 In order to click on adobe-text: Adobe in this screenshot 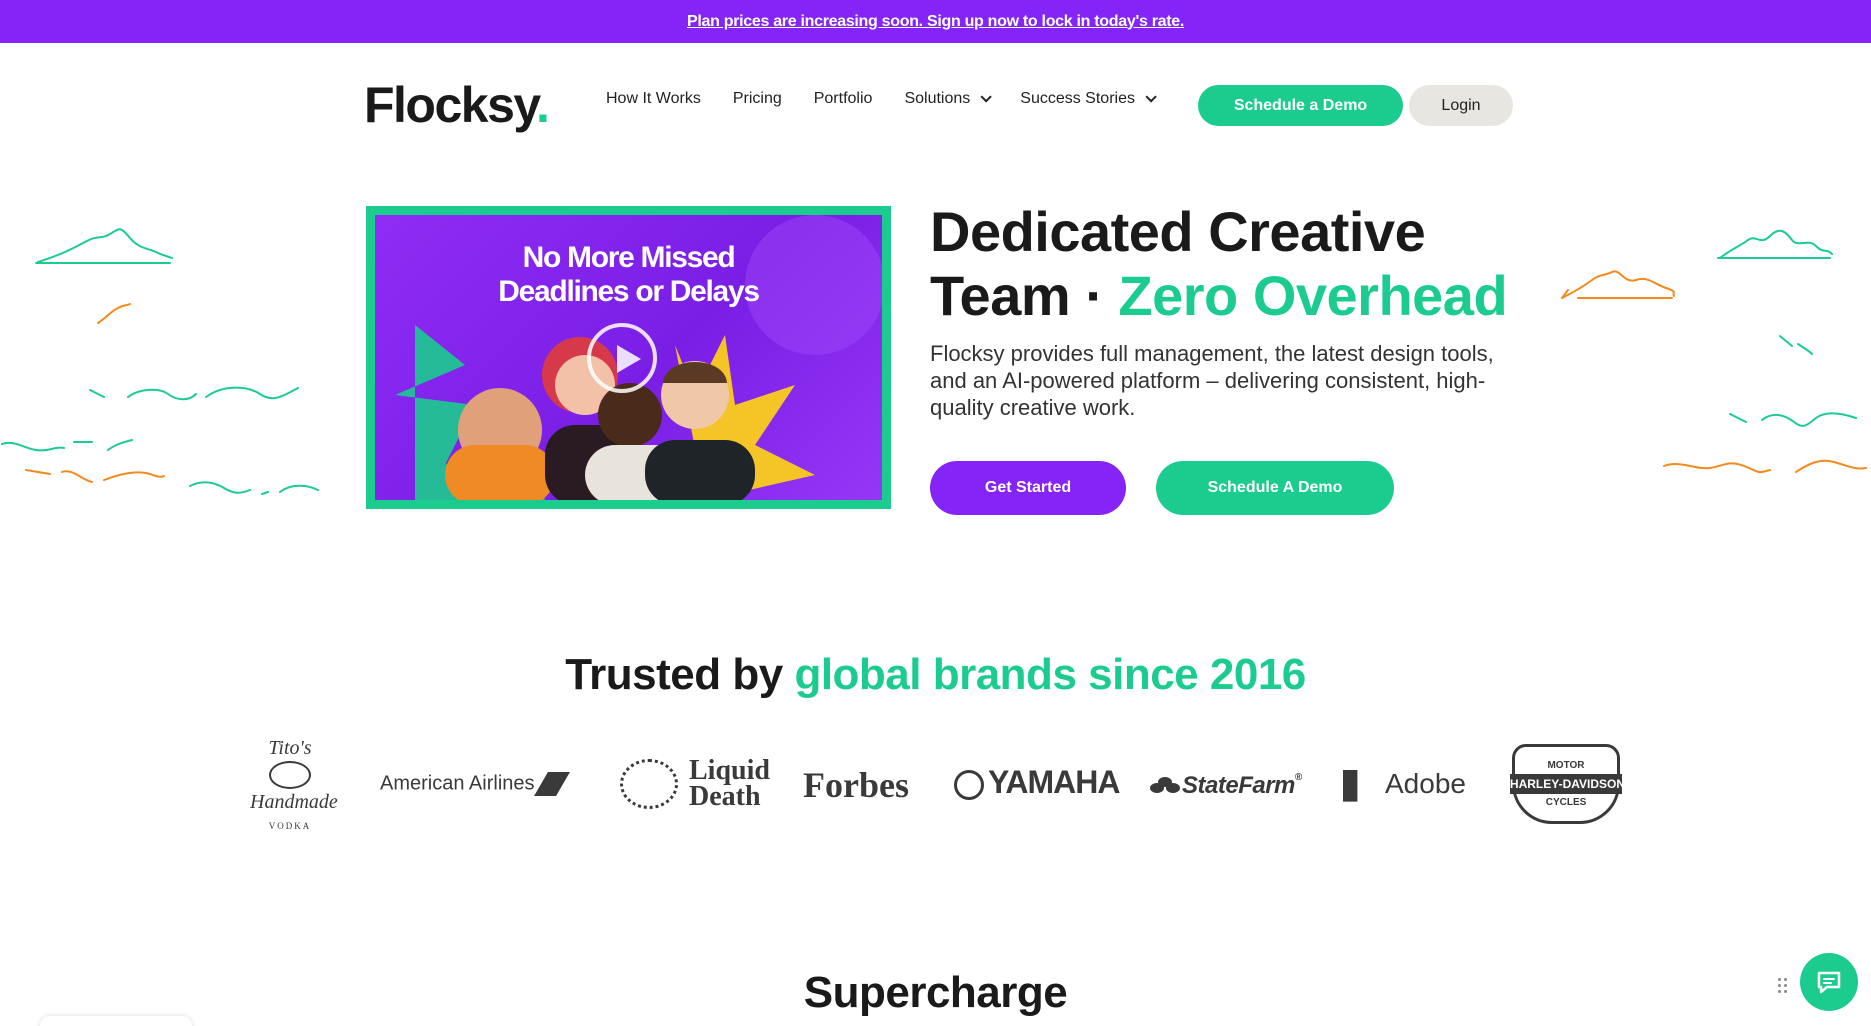, I will do `click(1425, 783)`.